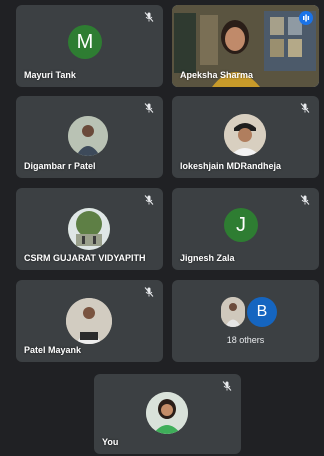 Image resolution: width=324 pixels, height=456 pixels. I want to click on avatar: M, so click(85, 42).